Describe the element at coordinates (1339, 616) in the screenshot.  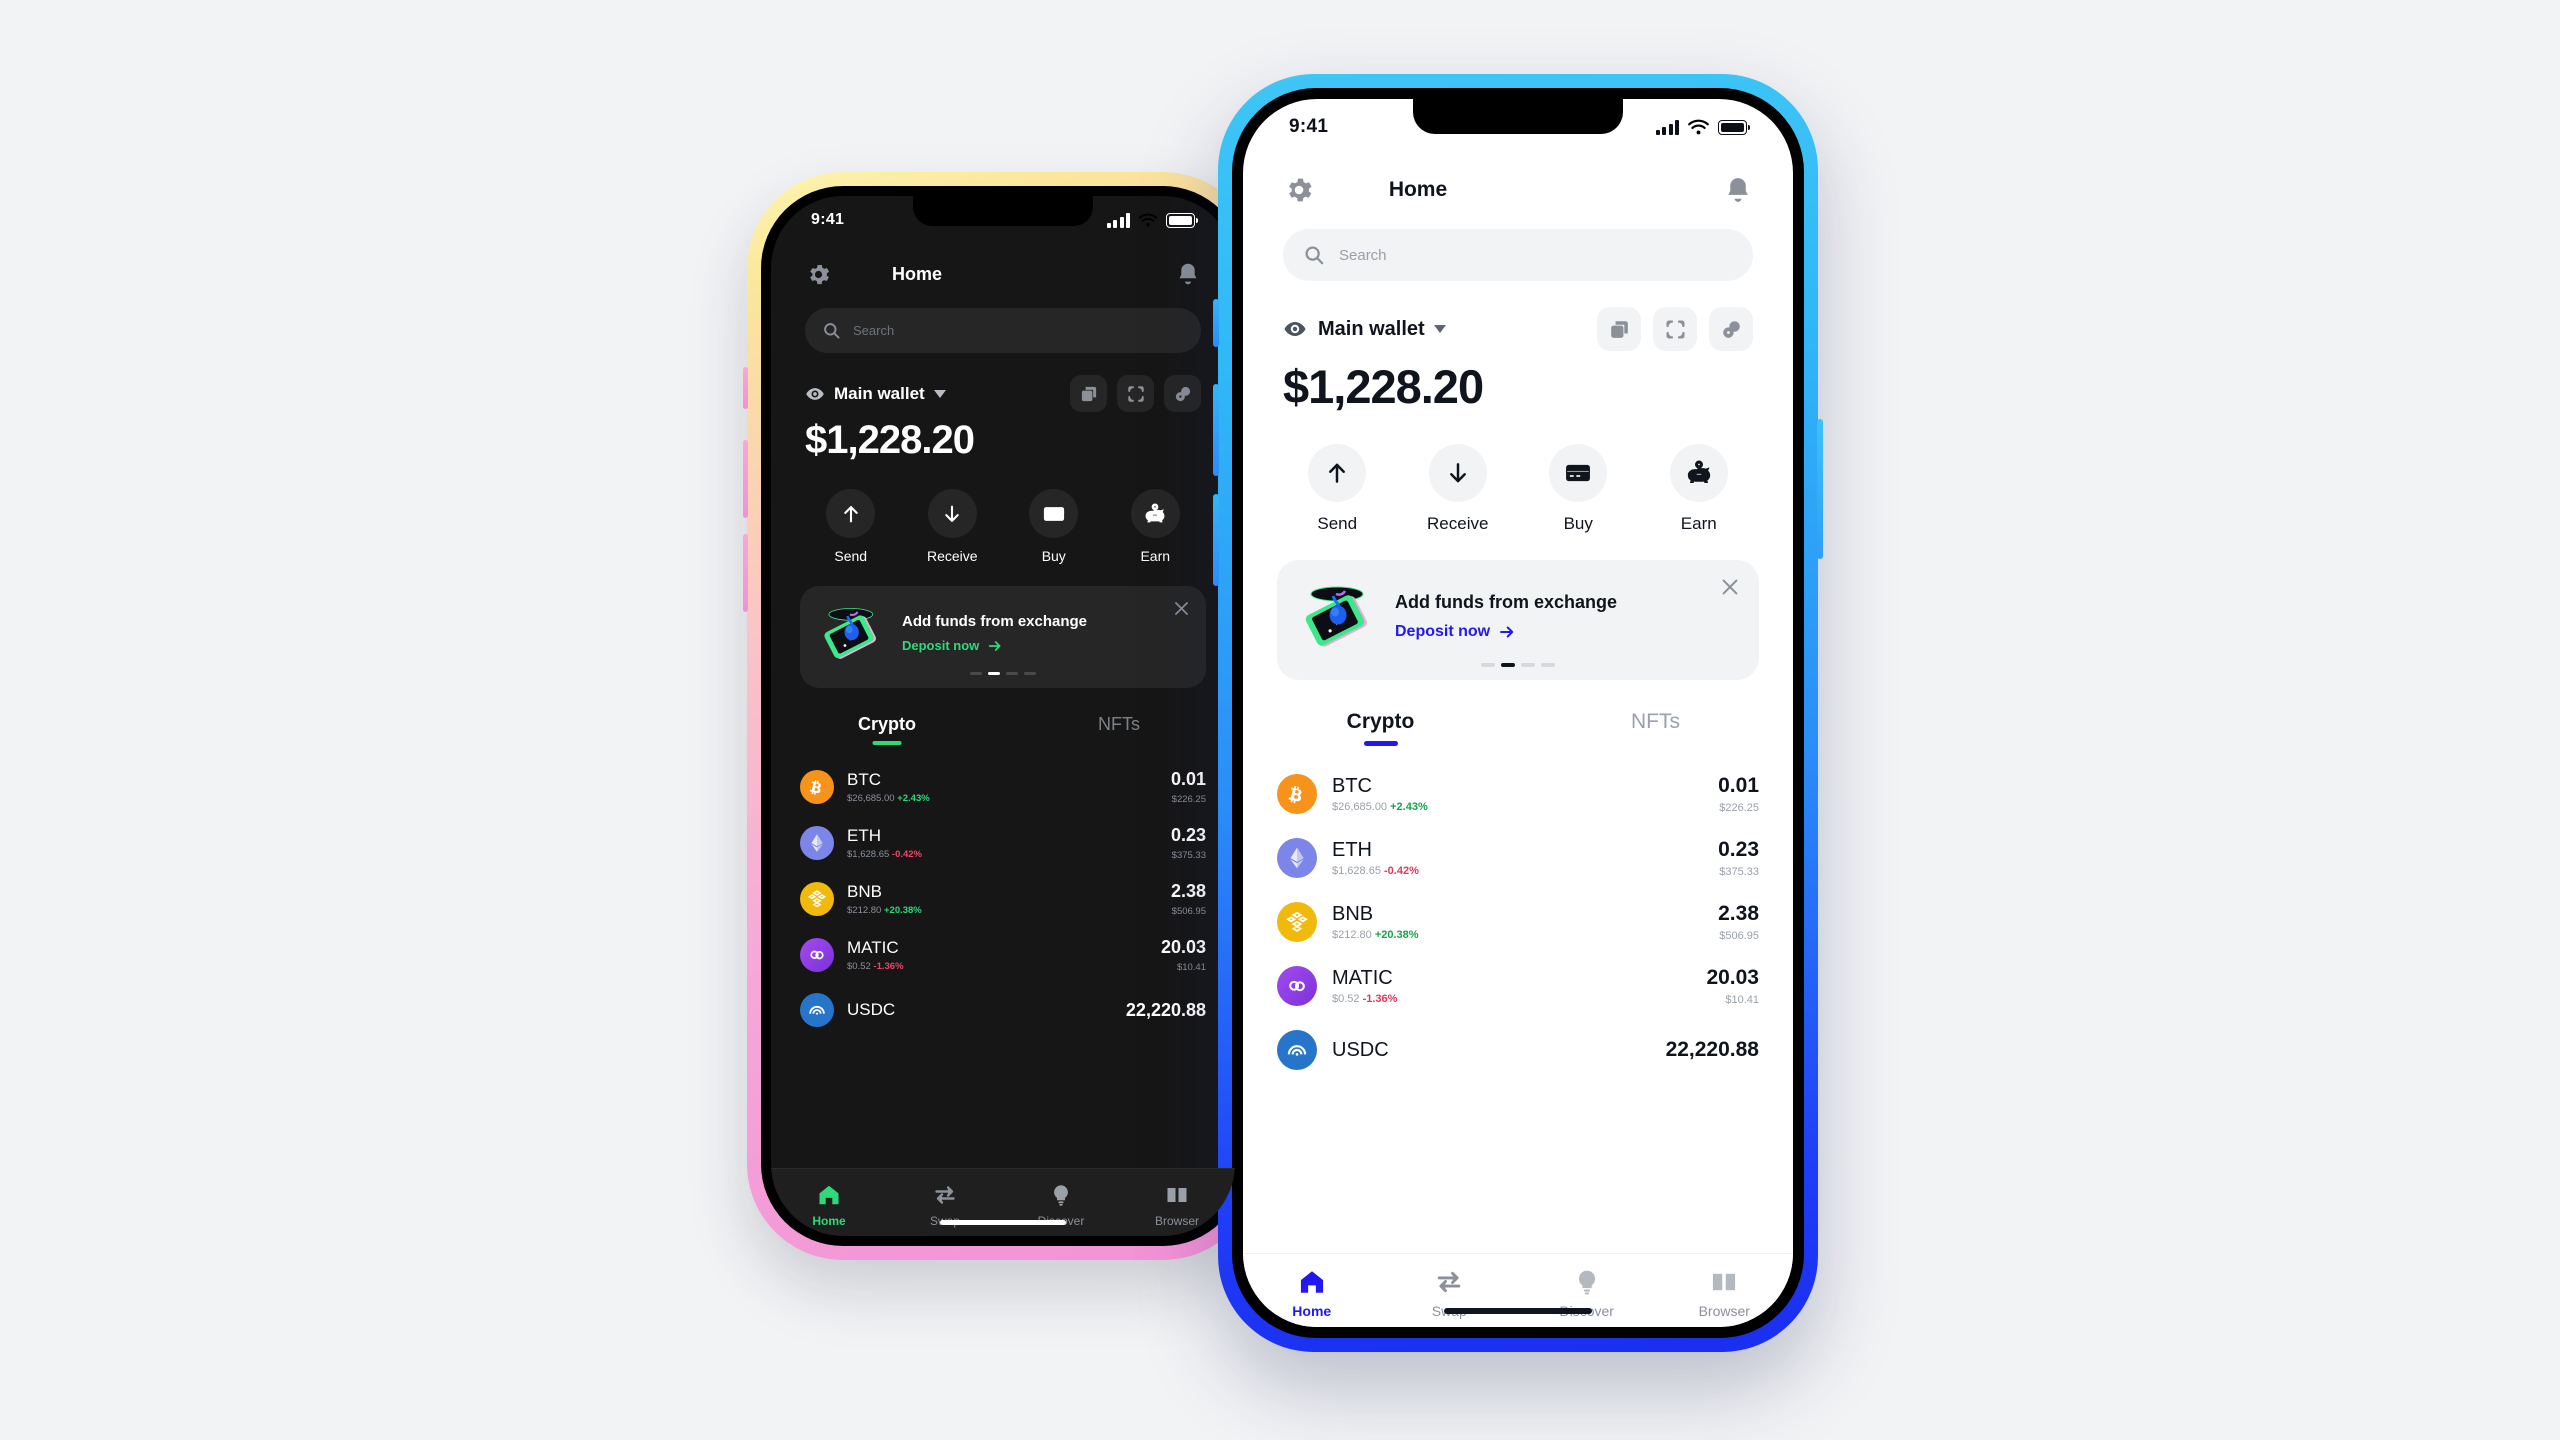
I see `phone-with-coin-illustration` at that location.